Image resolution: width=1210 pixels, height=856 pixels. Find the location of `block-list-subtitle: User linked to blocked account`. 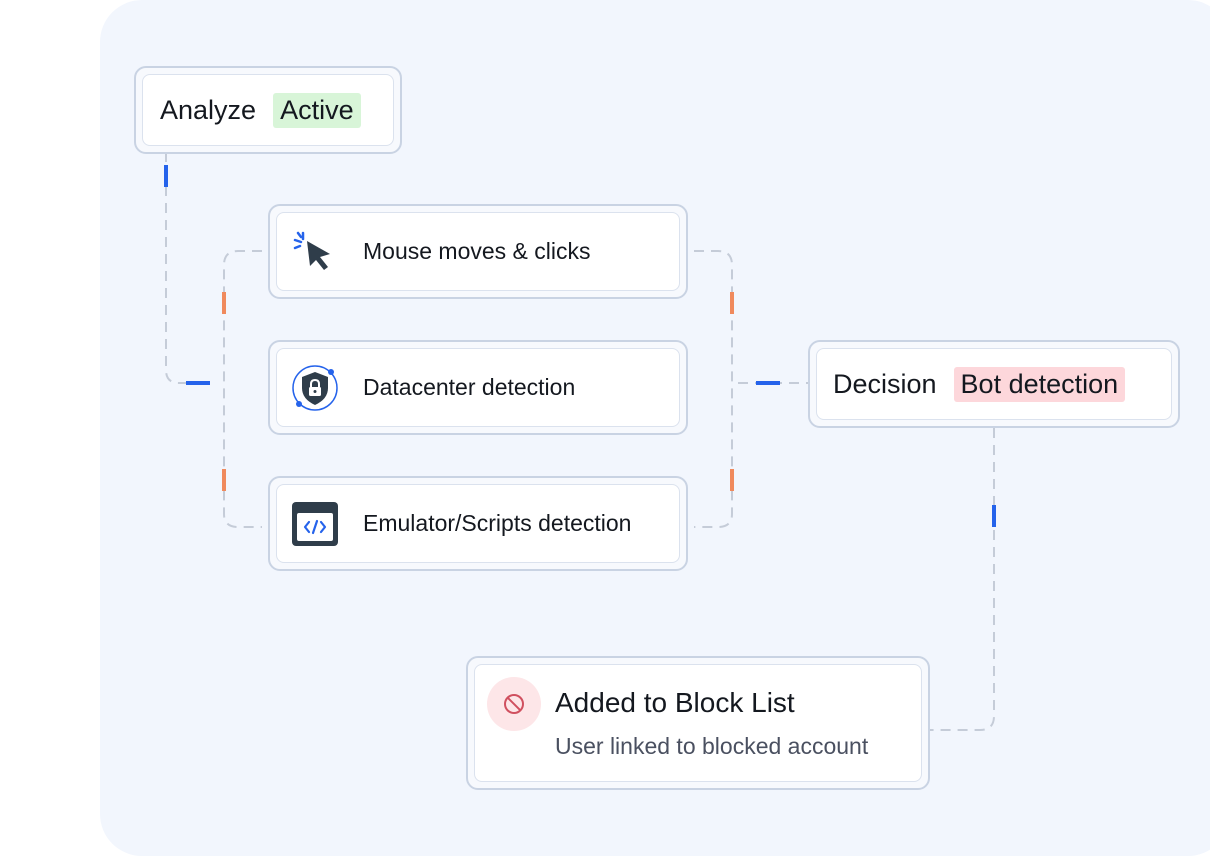

block-list-subtitle: User linked to blocked account is located at coordinates (712, 746).